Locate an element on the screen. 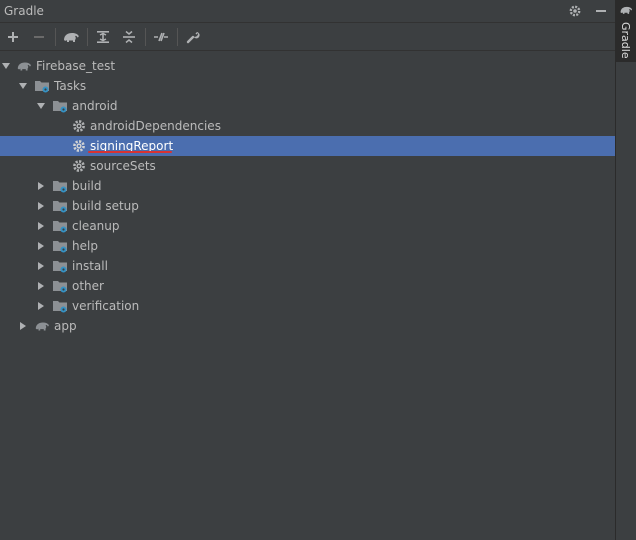 This screenshot has height=540, width=636. tree-node-label: install is located at coordinates (90, 266).